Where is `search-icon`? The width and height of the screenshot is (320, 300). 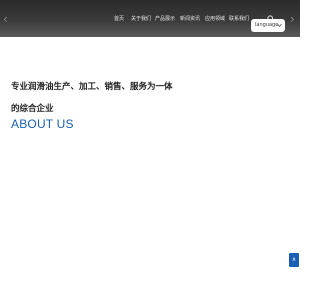 search-icon is located at coordinates (271, 15).